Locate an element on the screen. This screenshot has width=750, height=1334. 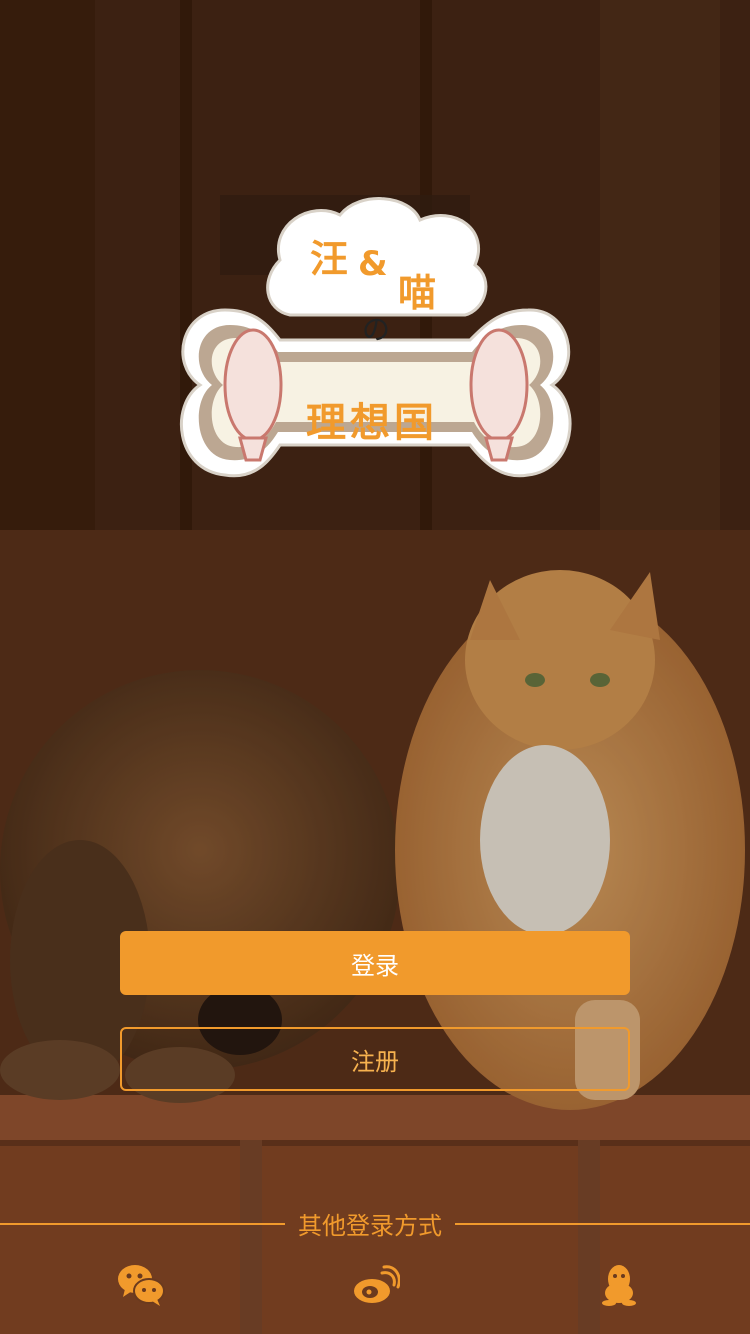
logo-text-miao: 喵 is located at coordinates (417, 293).